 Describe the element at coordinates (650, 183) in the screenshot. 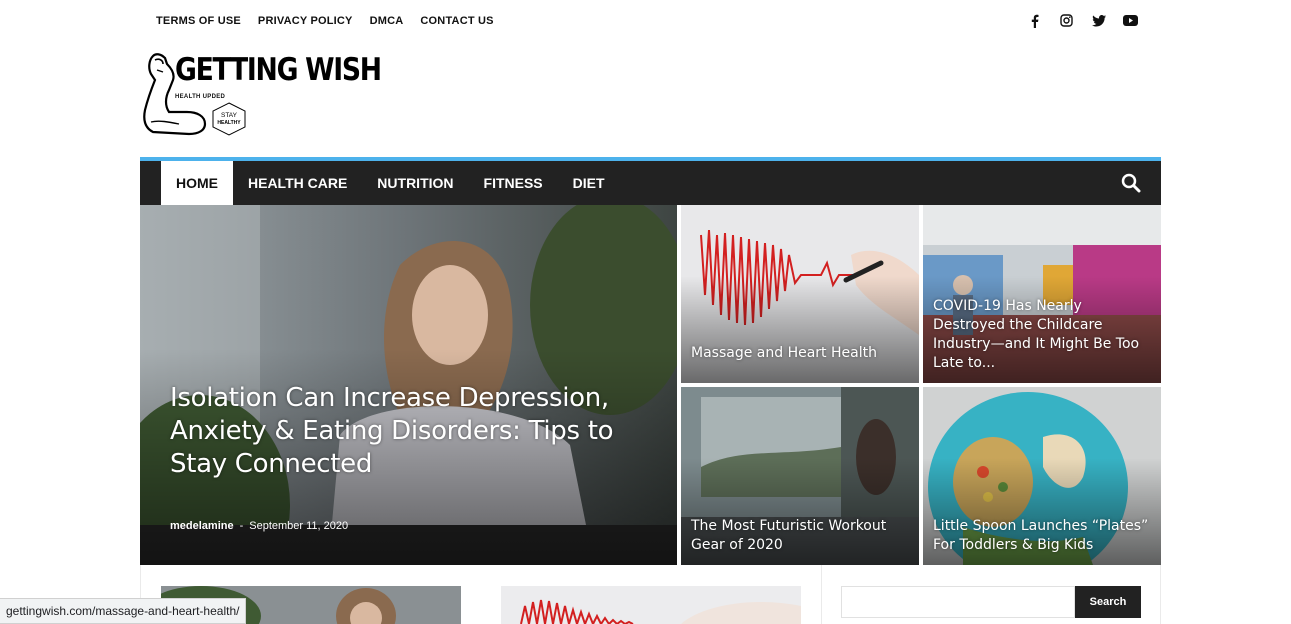

I see `main-nav: HOME HEALTH CARE NUTRITION FITNESS DIET` at that location.